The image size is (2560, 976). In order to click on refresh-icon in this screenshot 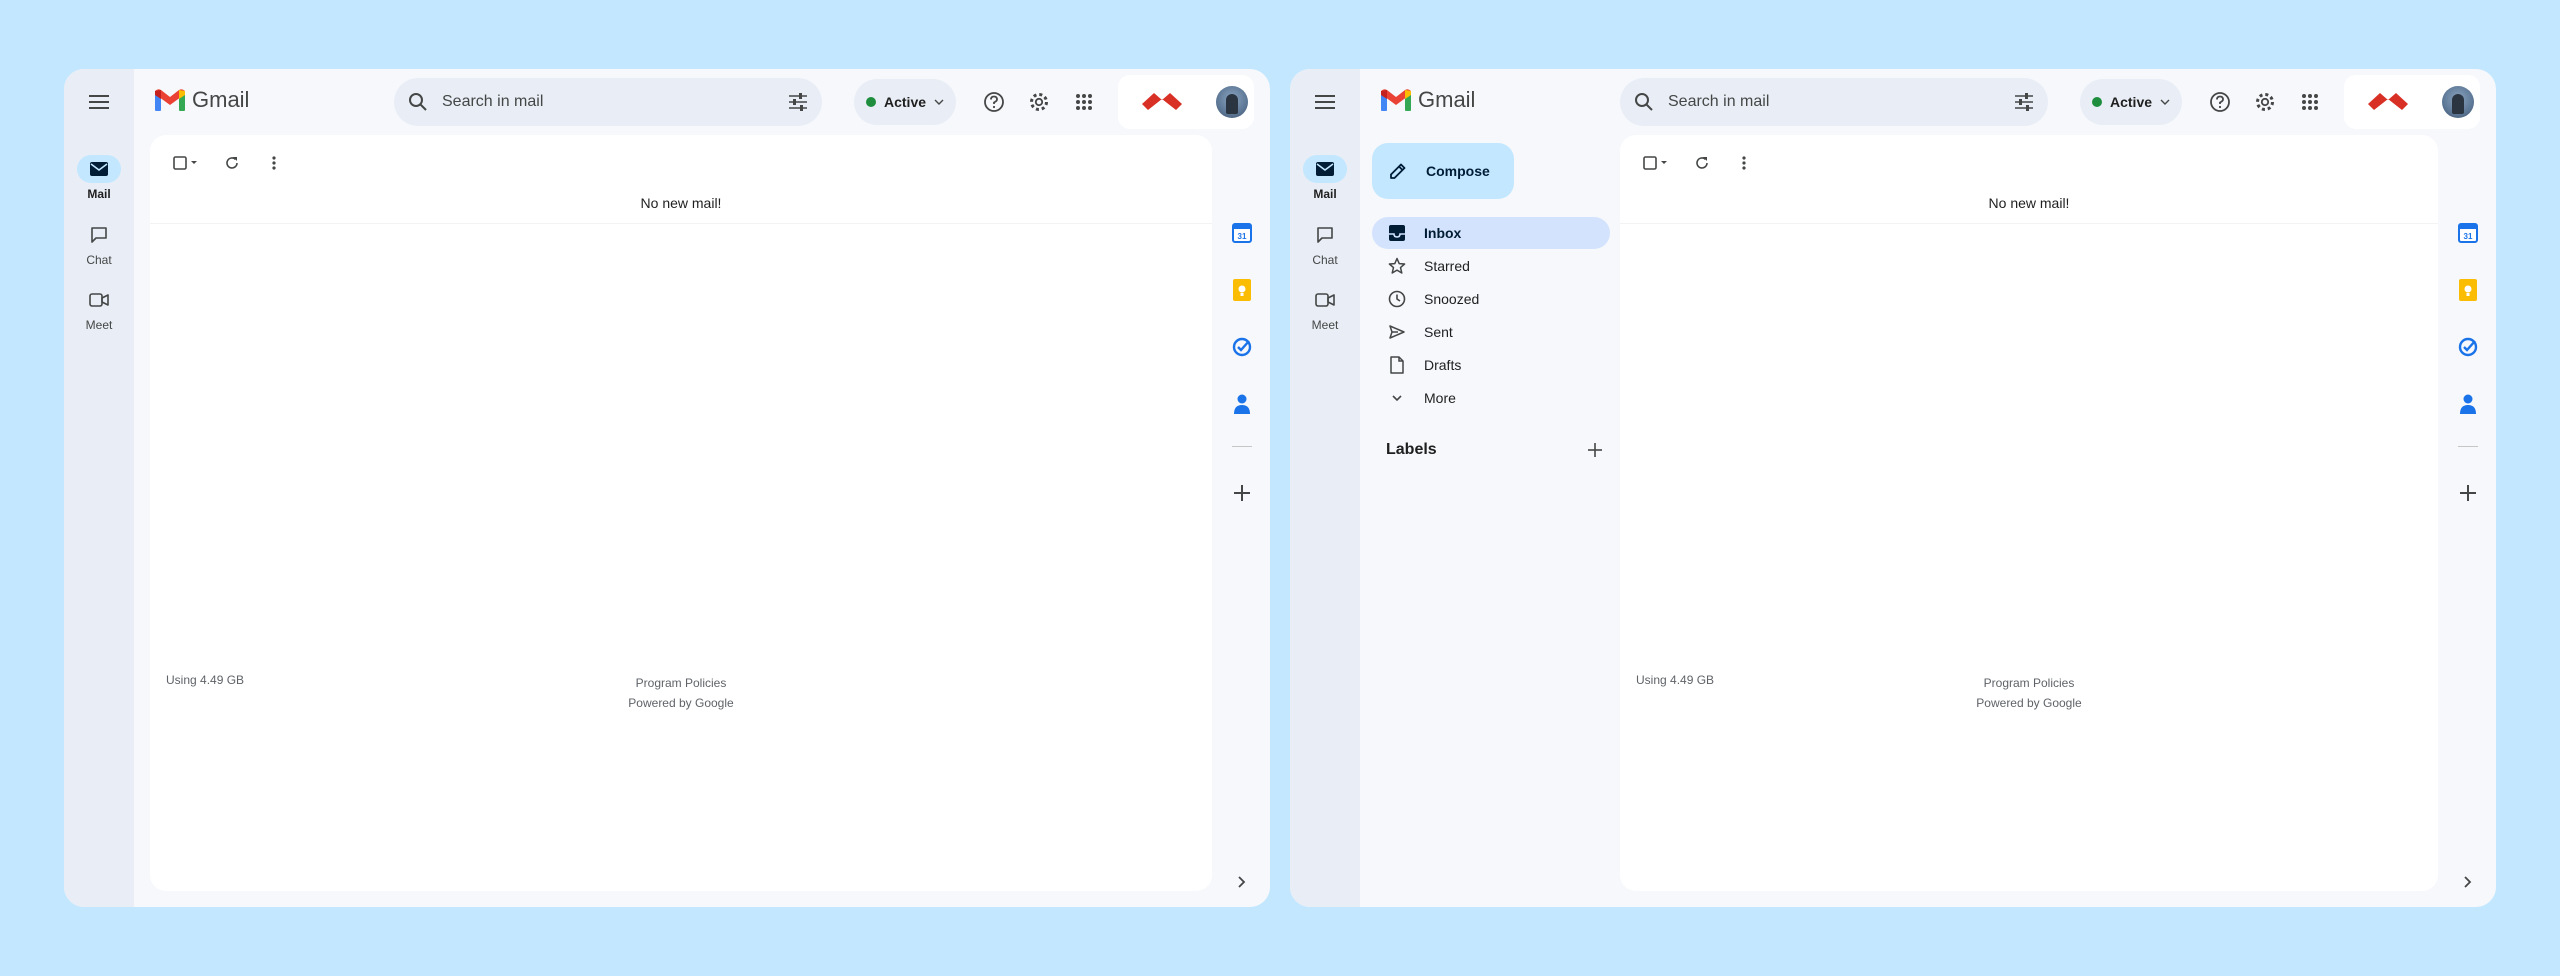, I will do `click(232, 163)`.